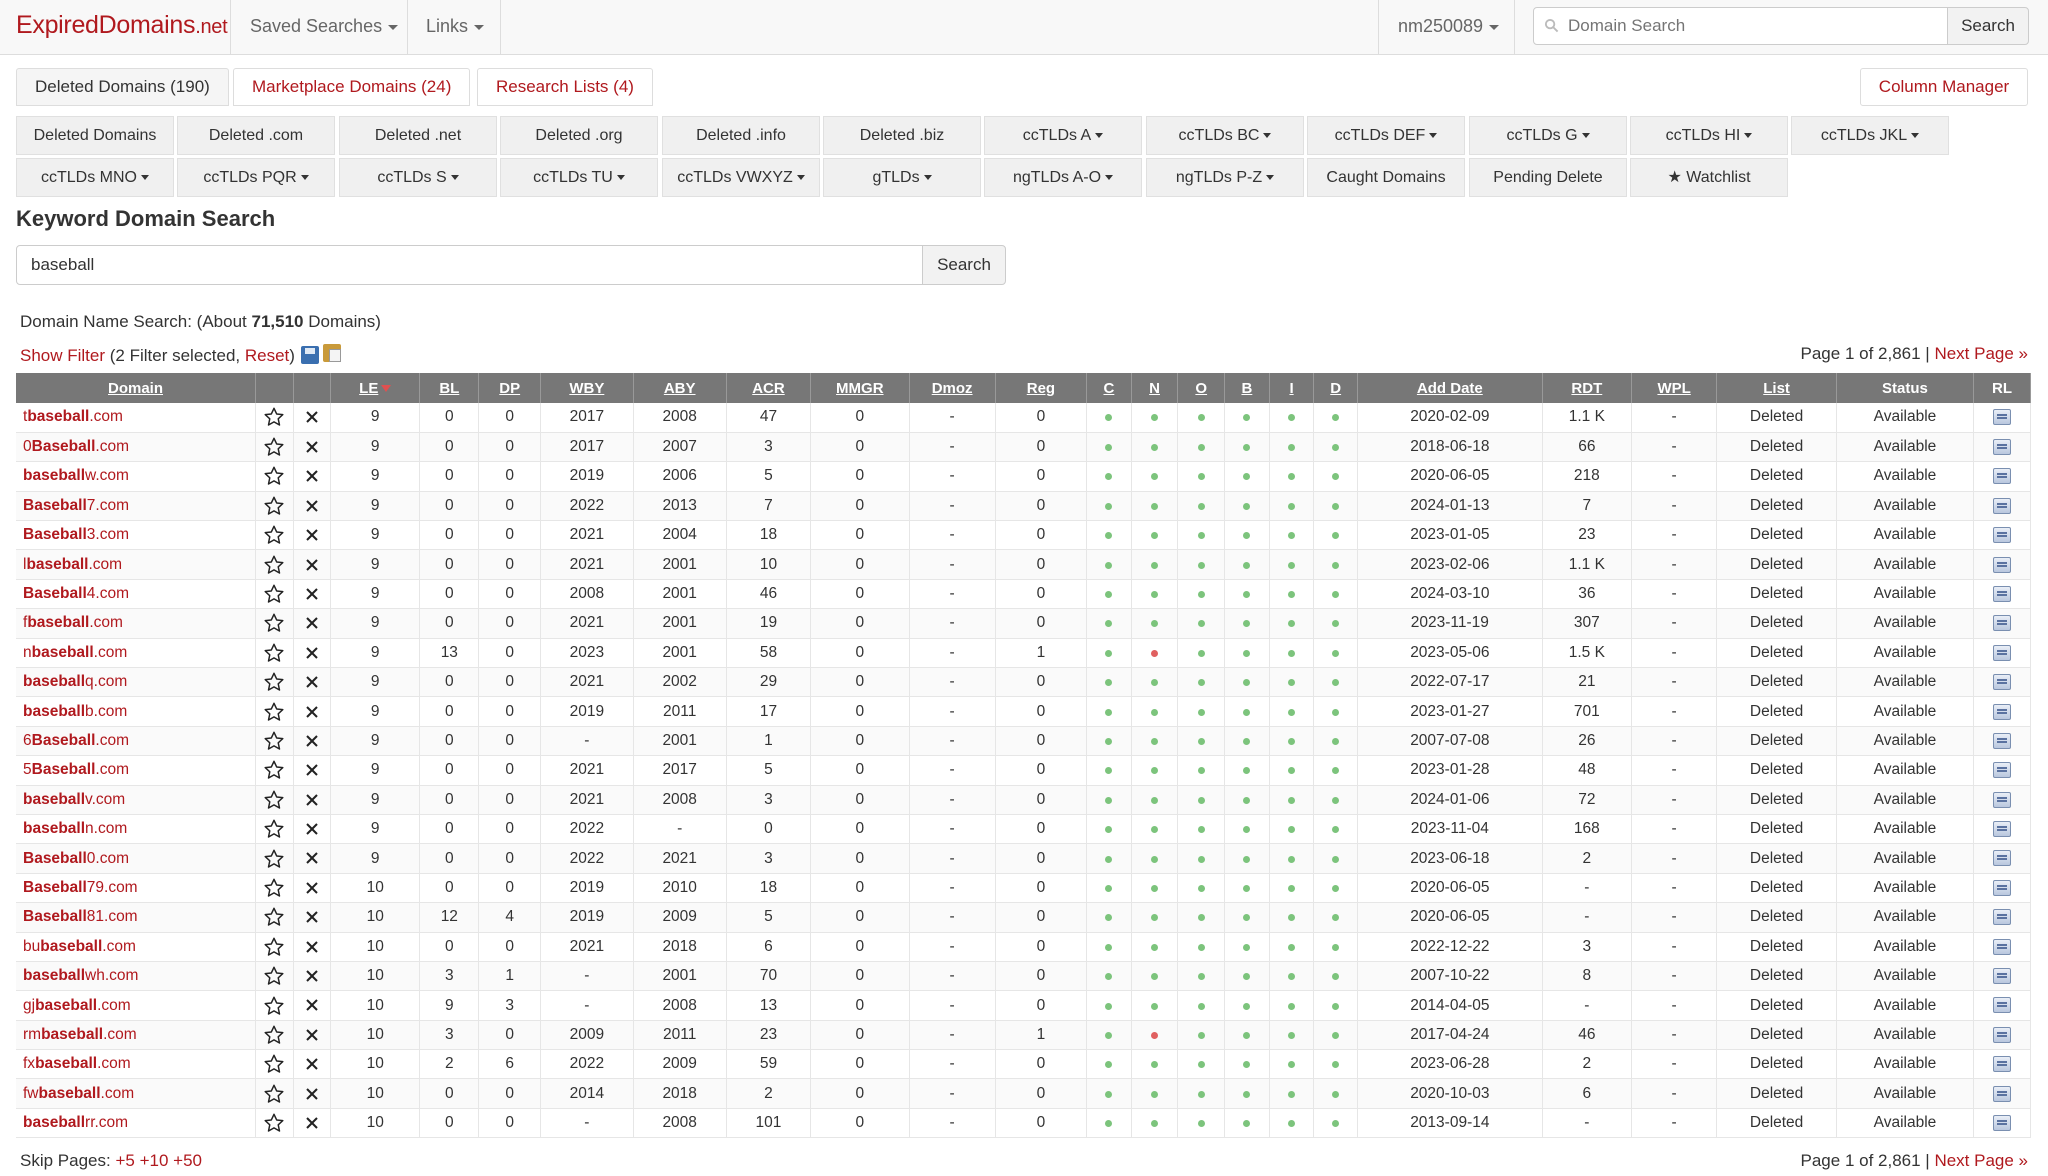 The width and height of the screenshot is (2048, 1176). What do you see at coordinates (76, 446) in the screenshot?
I see `domain-link: 0Baseball.com` at bounding box center [76, 446].